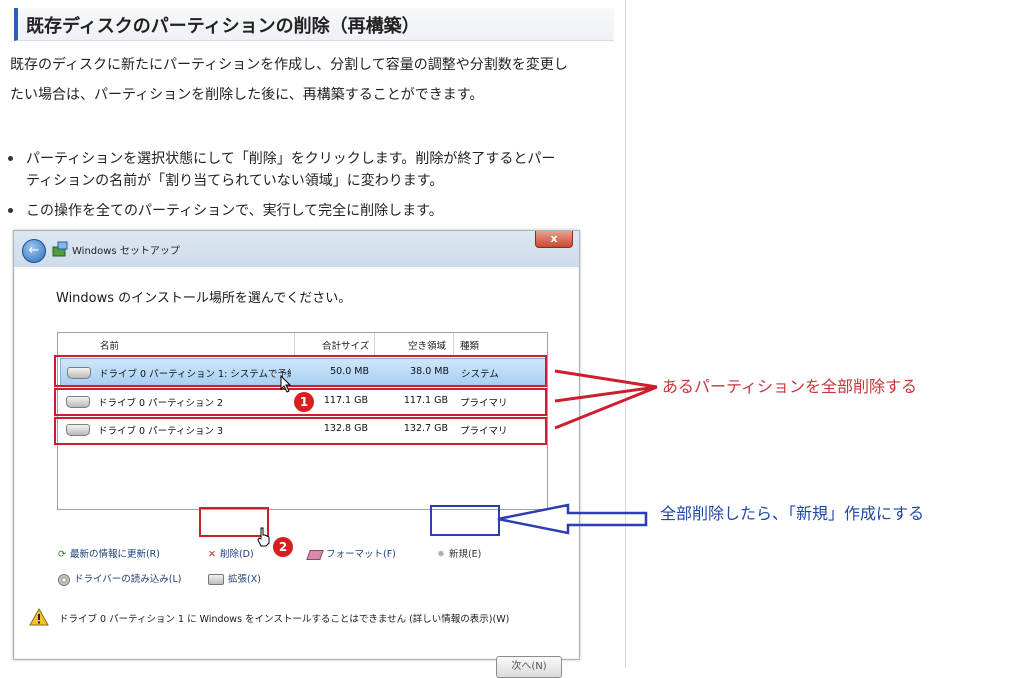 Image resolution: width=1024 pixels, height=678 pixels. Describe the element at coordinates (216, 579) in the screenshot. I see `extend-drive-icon` at that location.